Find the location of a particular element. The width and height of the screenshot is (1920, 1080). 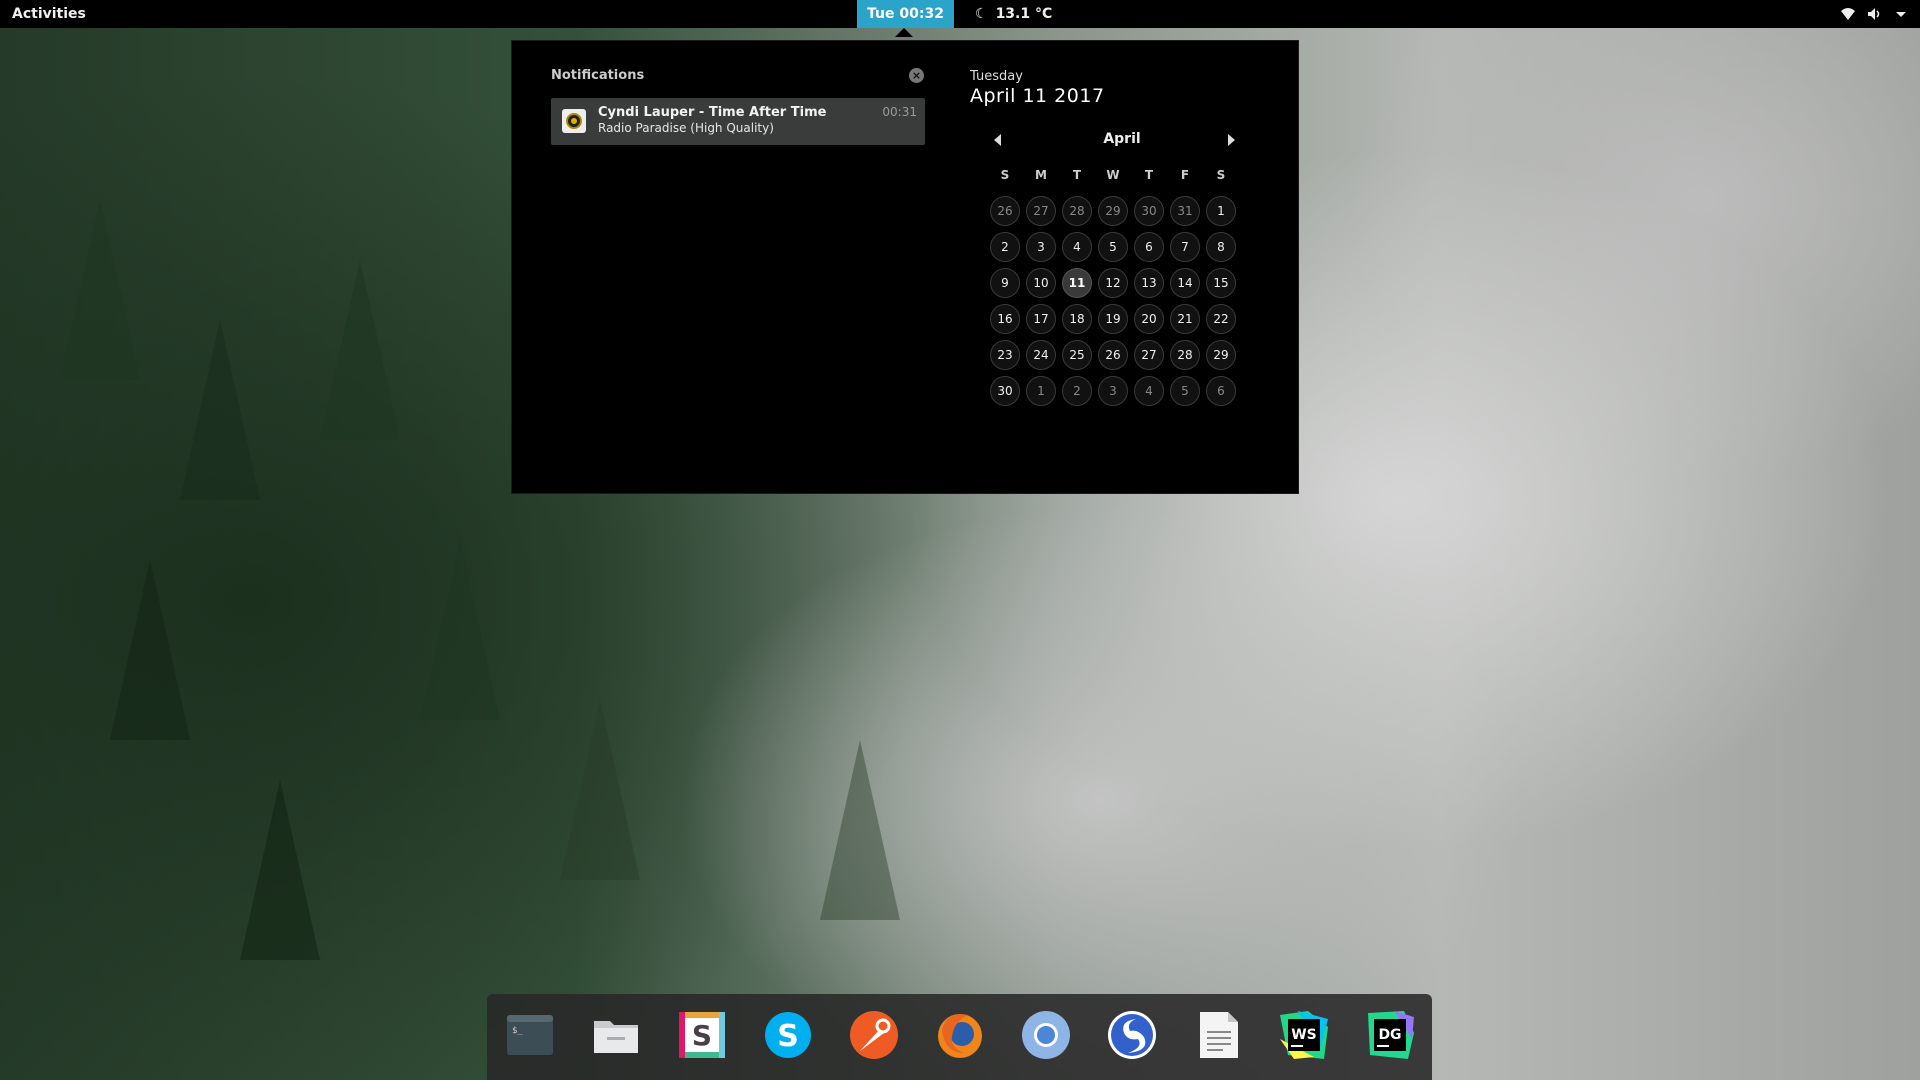

svg-text: DG is located at coordinates (1389, 1035).